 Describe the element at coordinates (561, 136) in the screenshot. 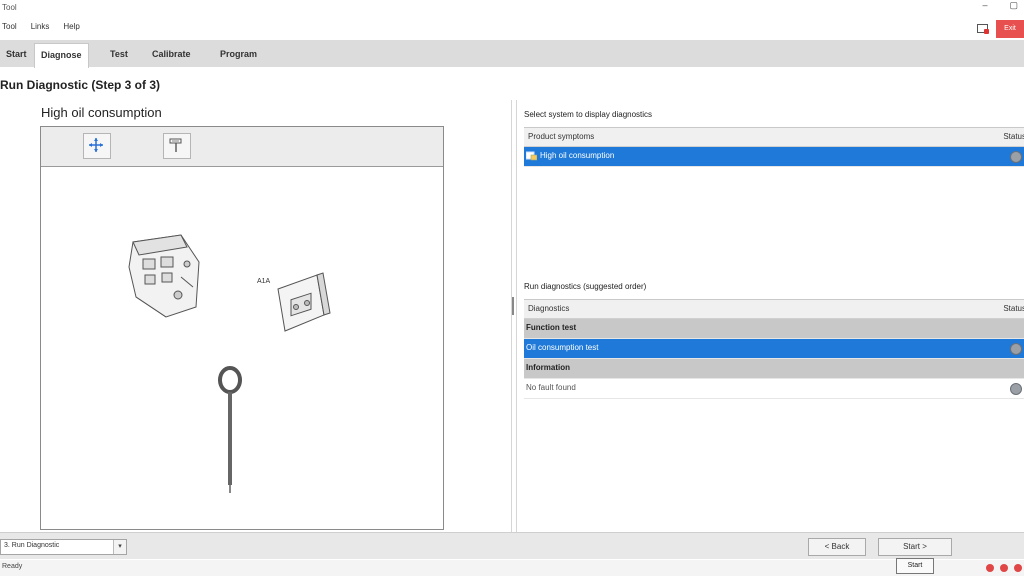

I see `column-product-symptoms: Product symptoms` at that location.